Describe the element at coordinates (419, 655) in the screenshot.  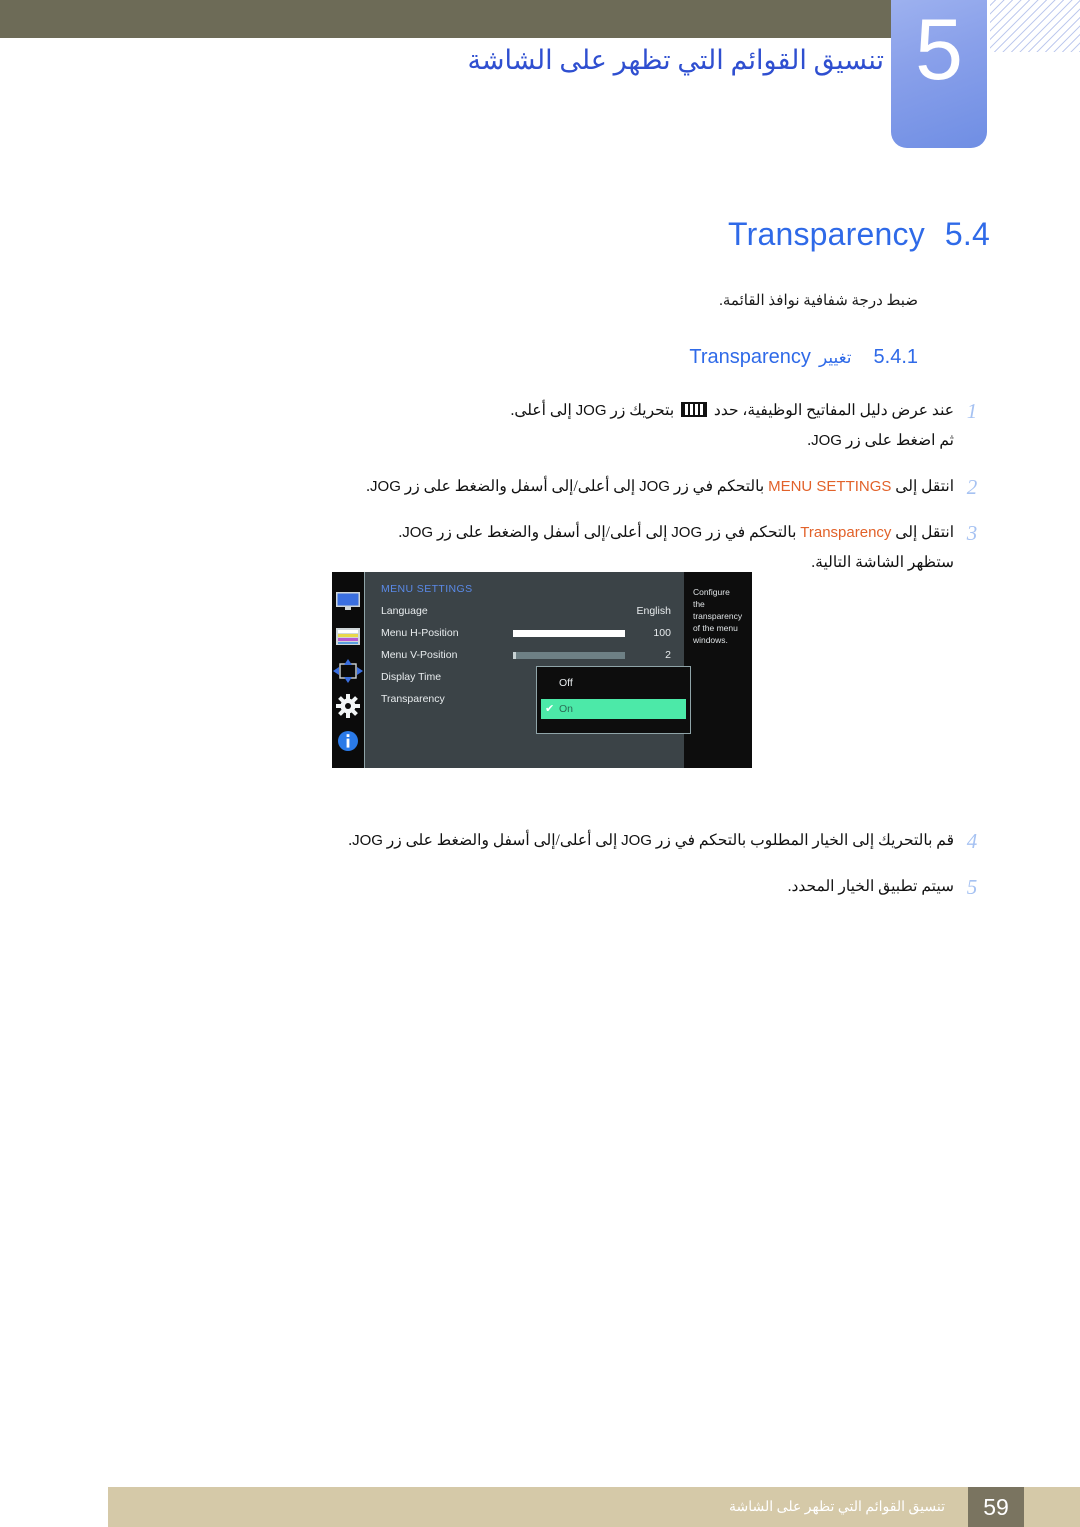
I see `osd-row-label: Menu V-Position` at that location.